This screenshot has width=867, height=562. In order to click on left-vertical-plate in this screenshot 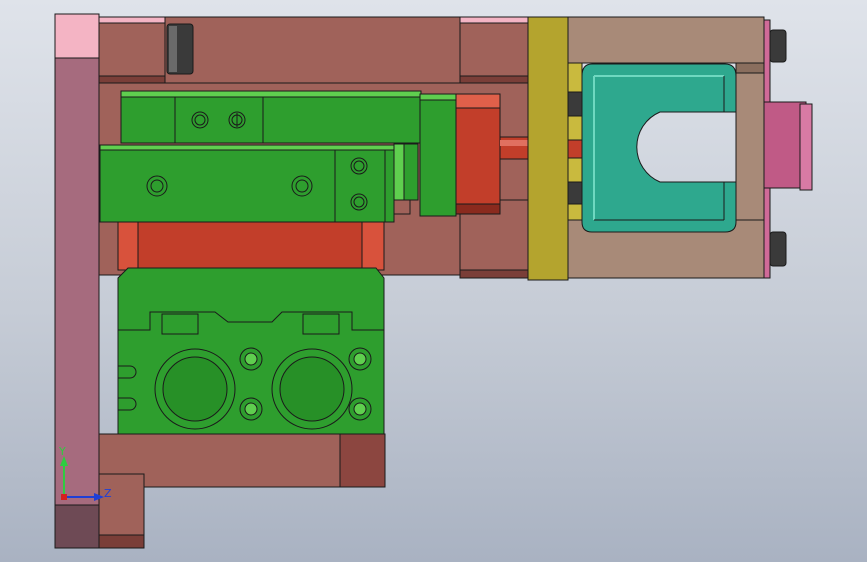, I will do `click(77, 281)`.